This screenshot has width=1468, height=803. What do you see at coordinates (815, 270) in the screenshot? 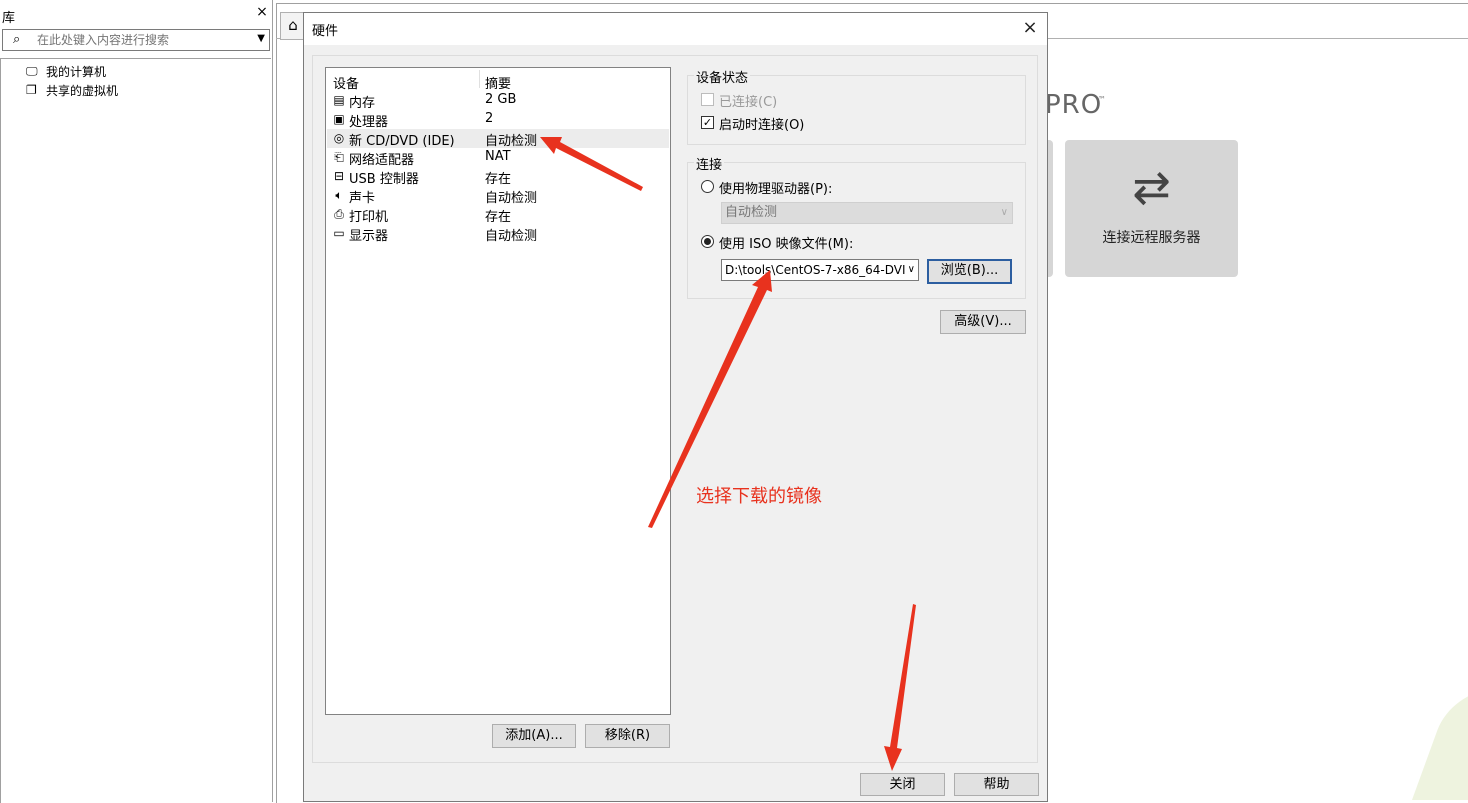
I see `iso-path-value: D:\tools\CentOS-7-x86_64-DVI` at bounding box center [815, 270].